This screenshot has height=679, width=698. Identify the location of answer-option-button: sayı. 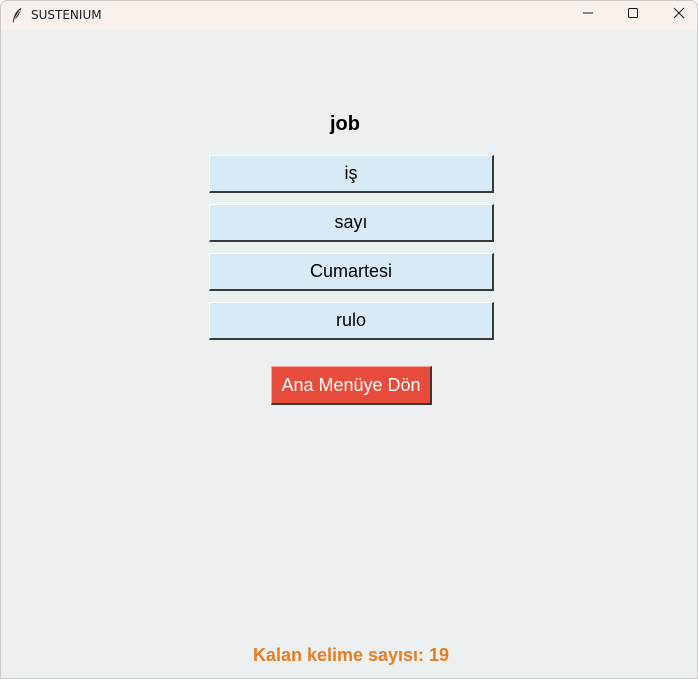
(351, 223).